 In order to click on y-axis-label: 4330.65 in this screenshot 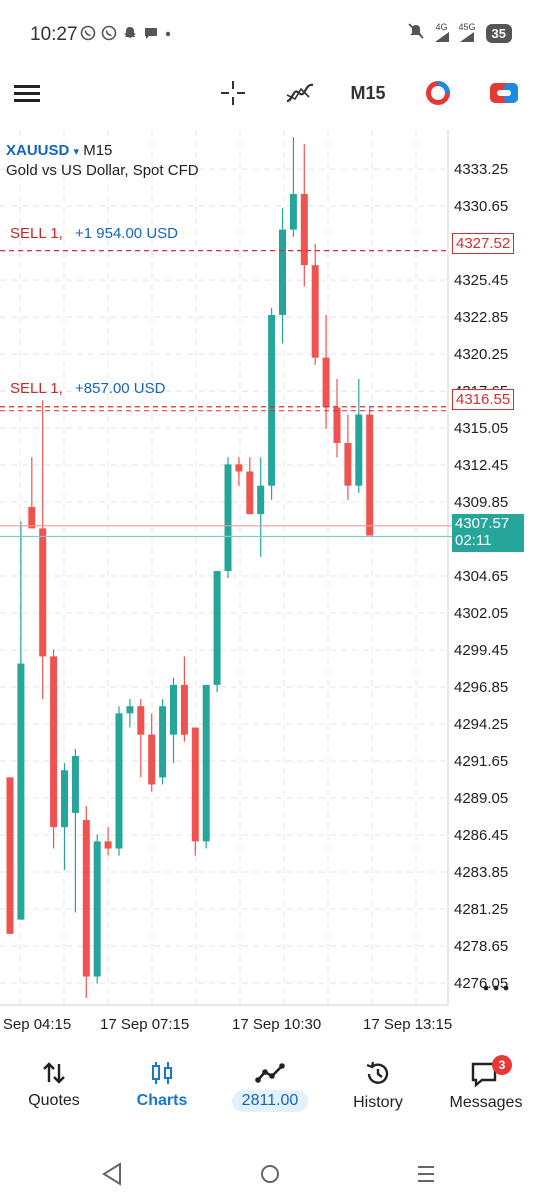, I will do `click(481, 206)`.